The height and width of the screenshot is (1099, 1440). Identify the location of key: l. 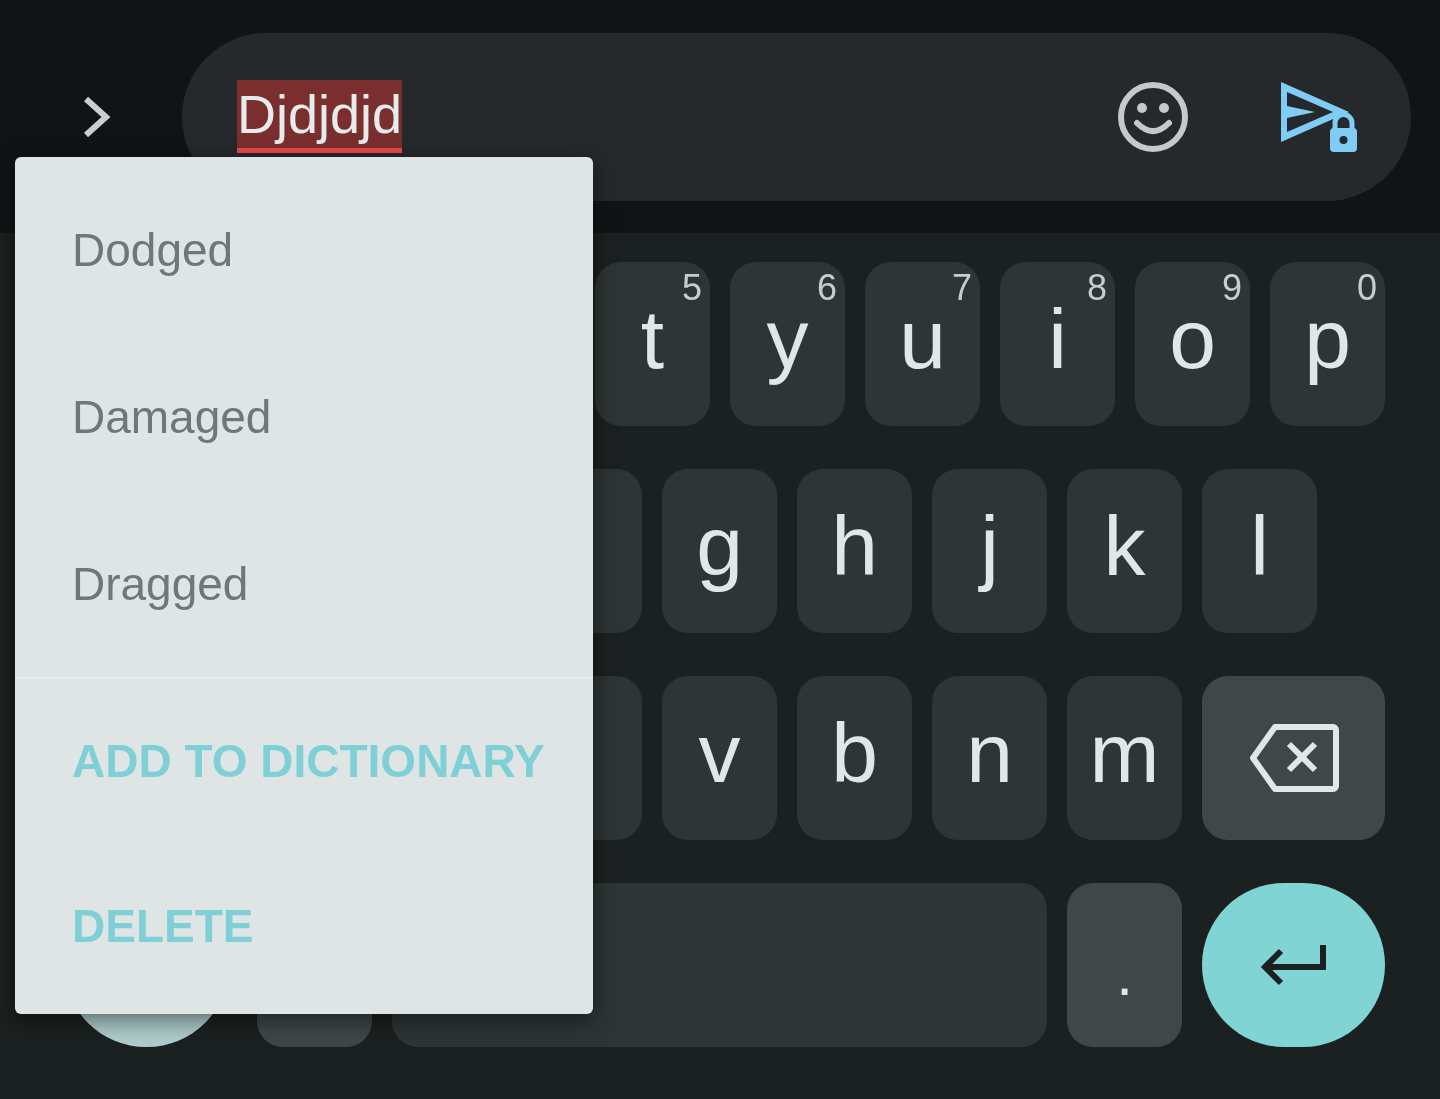
(1259, 551).